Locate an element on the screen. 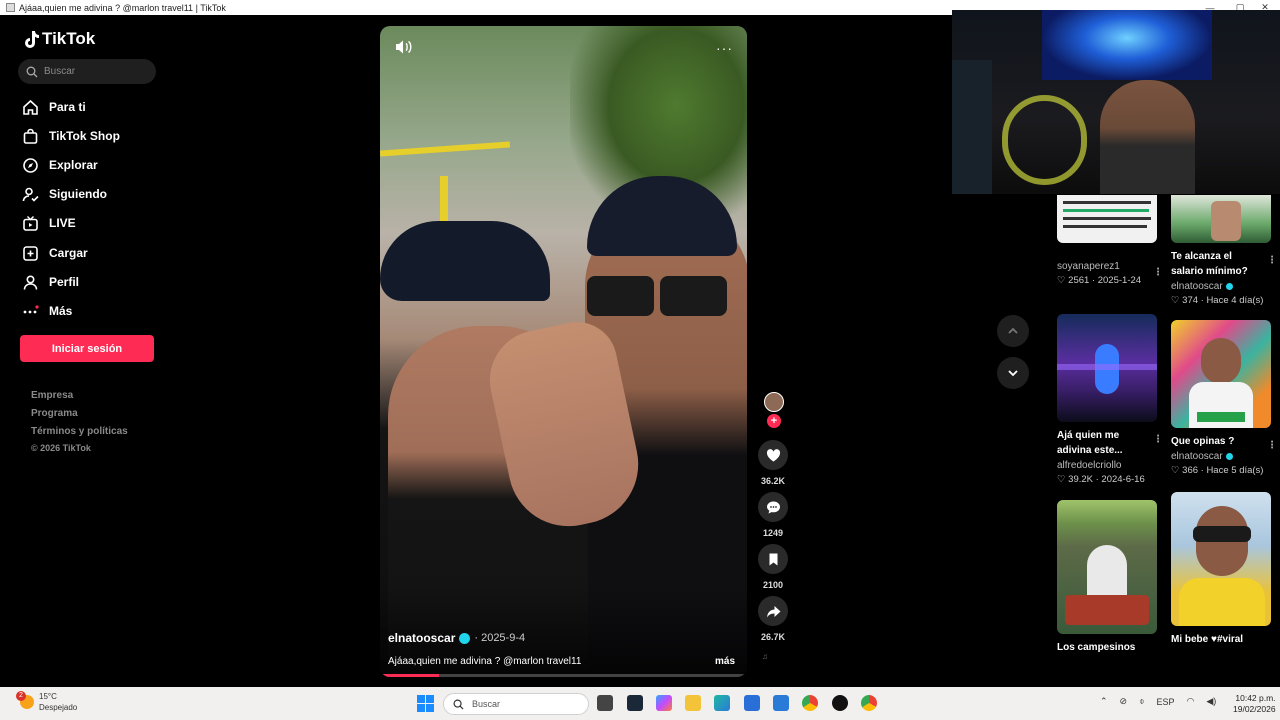 The height and width of the screenshot is (720, 1280). recommended-meta: ♡ 2561 · 2025-1-24 is located at coordinates (1099, 280).